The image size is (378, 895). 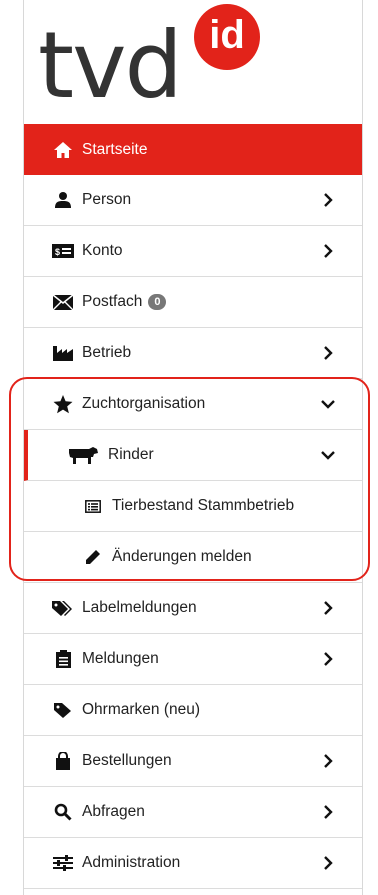 What do you see at coordinates (115, 149) in the screenshot?
I see `menu-label-startseite: Startseite` at bounding box center [115, 149].